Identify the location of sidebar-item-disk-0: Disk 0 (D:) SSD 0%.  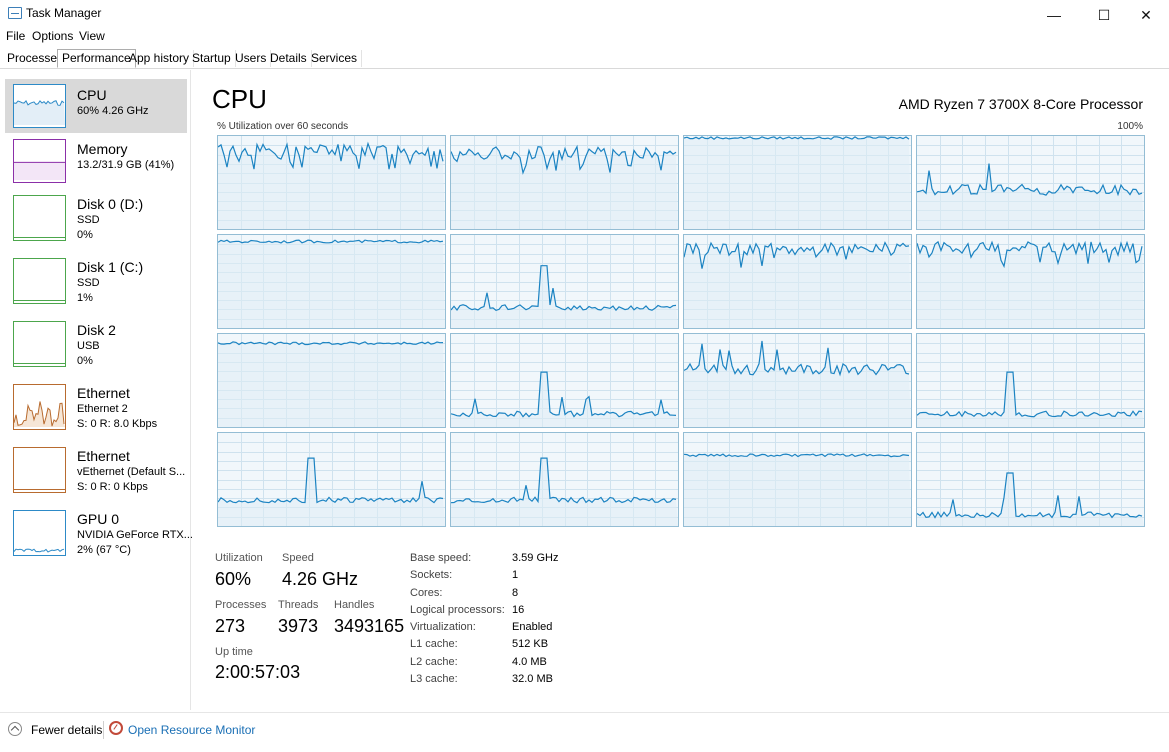
(96, 219).